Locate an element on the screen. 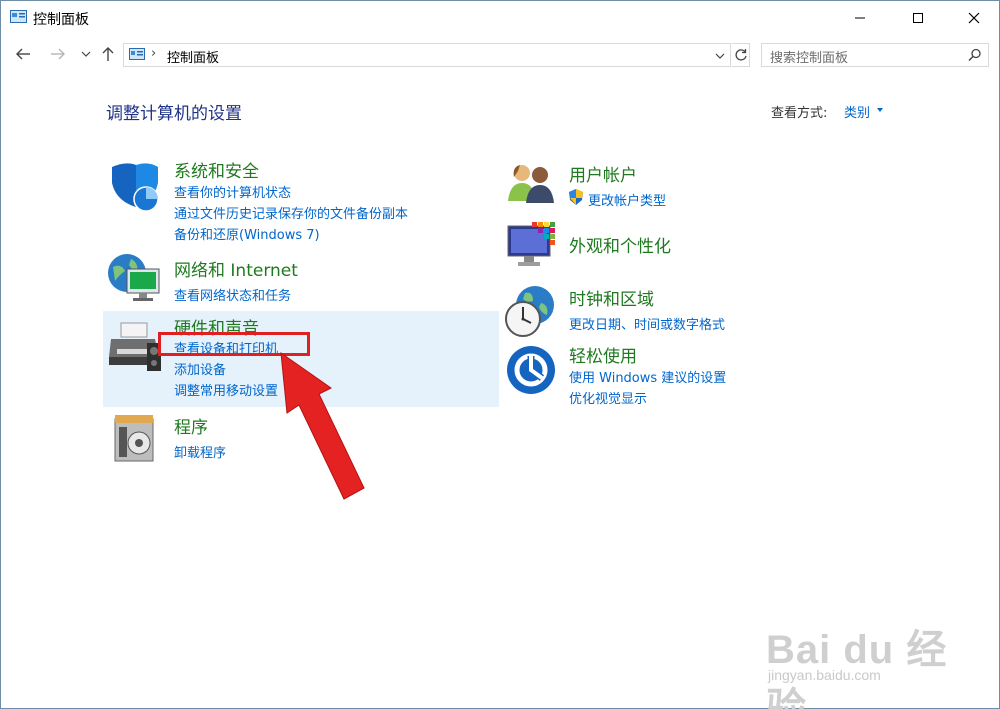 This screenshot has width=1000, height=709. back-button is located at coordinates (23, 54).